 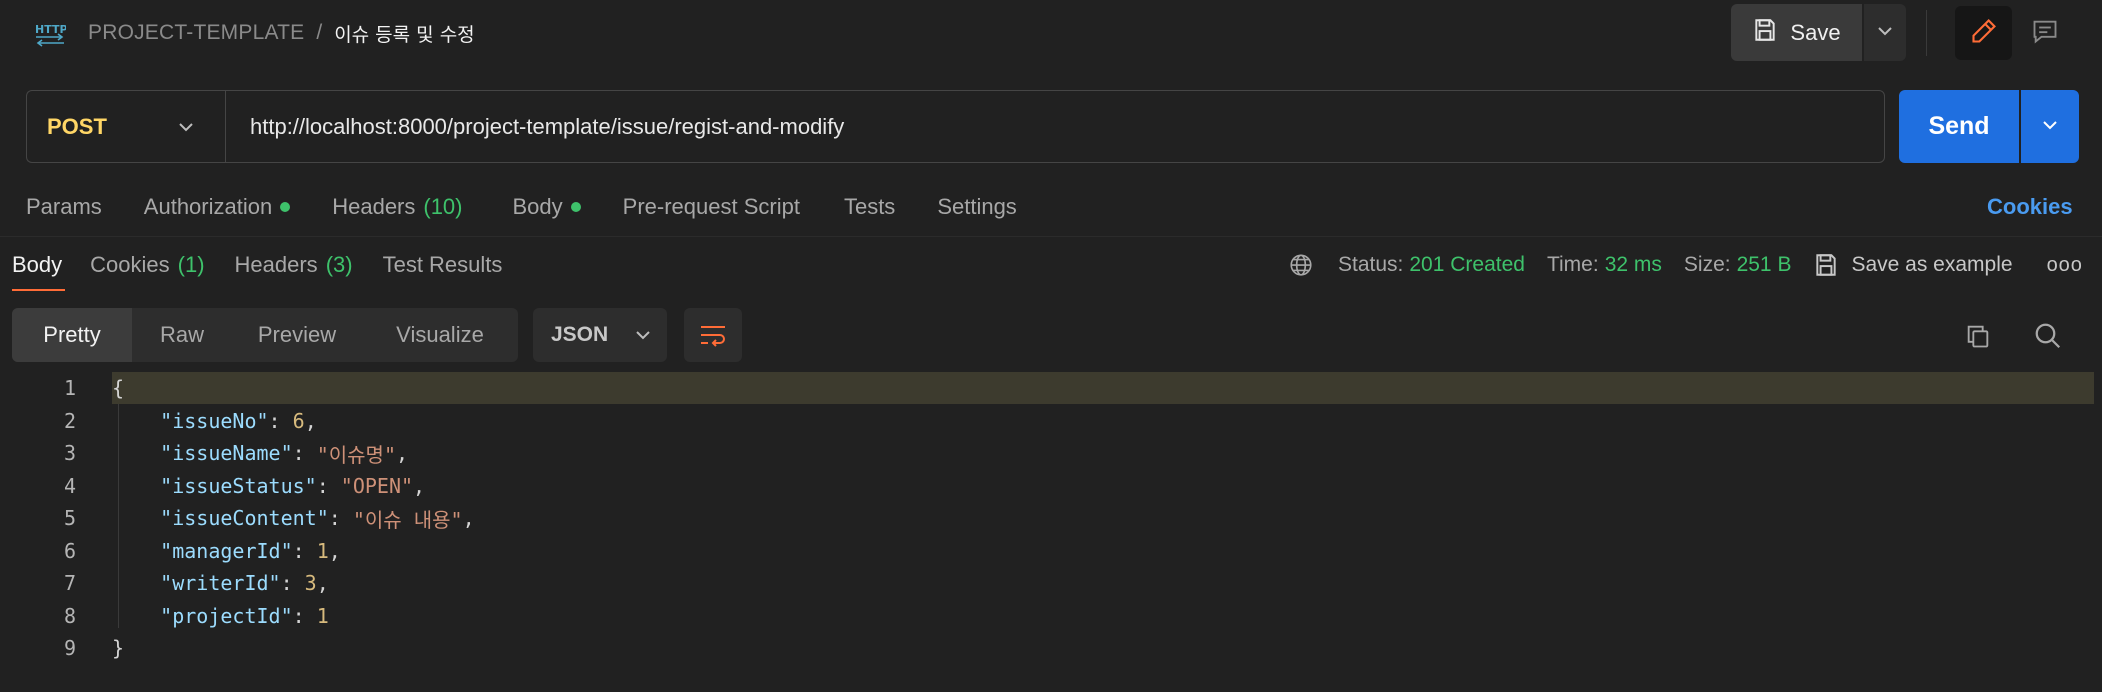 What do you see at coordinates (125, 126) in the screenshot?
I see `method-select: POST` at bounding box center [125, 126].